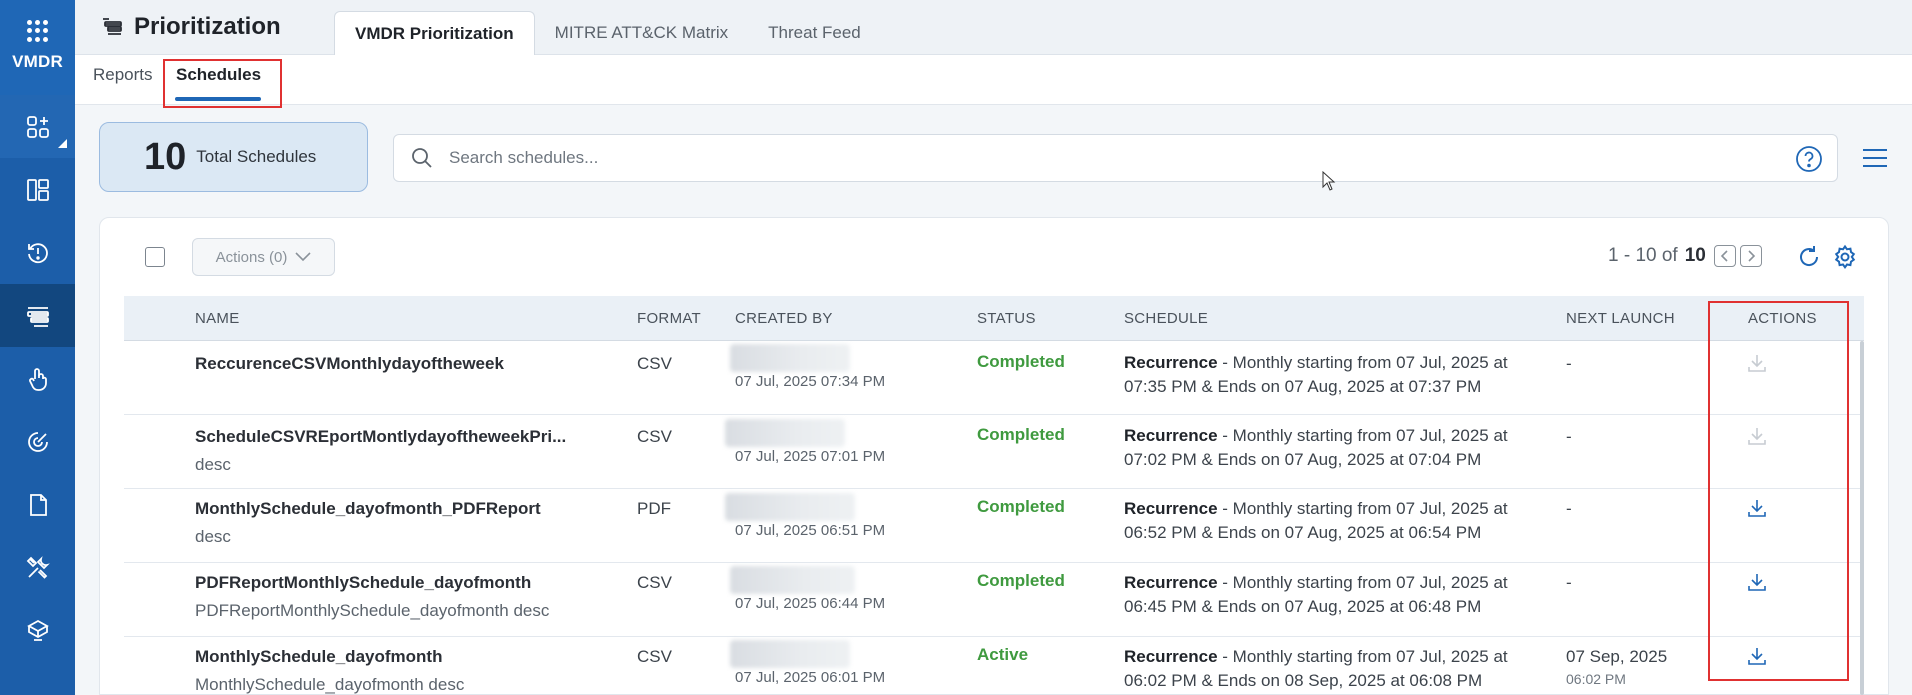  I want to click on prioritization-icon, so click(37, 316).